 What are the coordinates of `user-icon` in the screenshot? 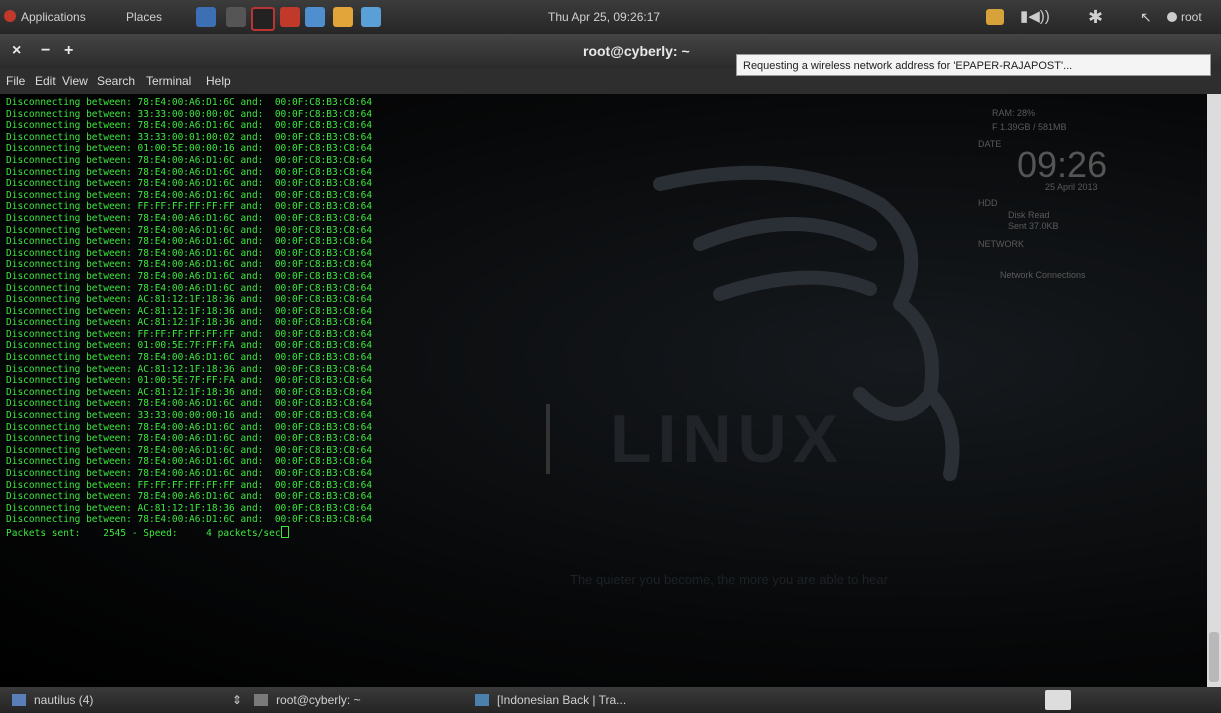 It's located at (1172, 17).